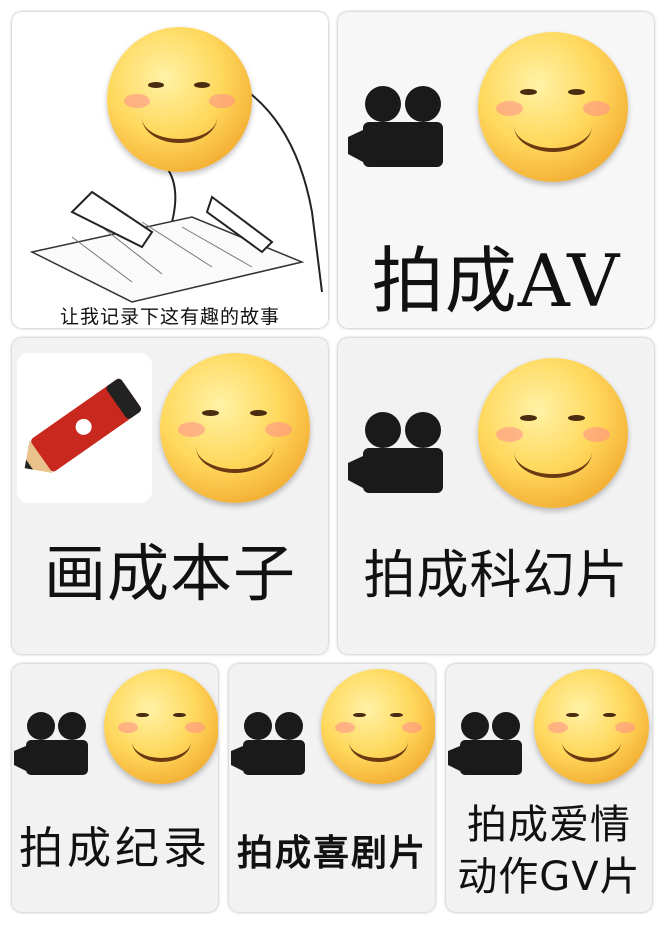 The height and width of the screenshot is (925, 665). Describe the element at coordinates (549, 825) in the screenshot. I see `caption-romance-line1: 拍成爱情` at that location.